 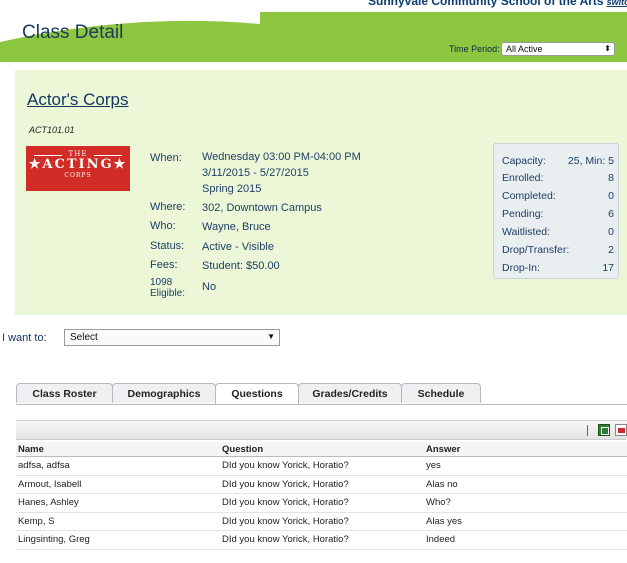 What do you see at coordinates (558, 178) in the screenshot?
I see `stat-enrolled: Enrolled: 8` at bounding box center [558, 178].